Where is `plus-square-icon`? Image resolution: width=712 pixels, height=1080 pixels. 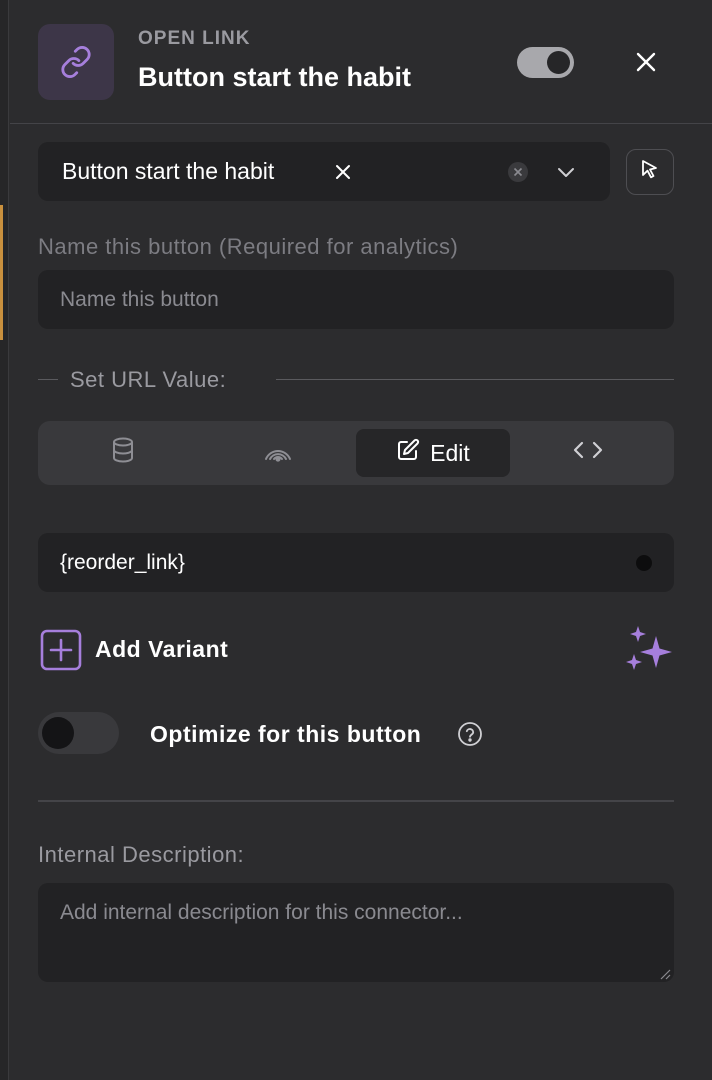 plus-square-icon is located at coordinates (61, 650).